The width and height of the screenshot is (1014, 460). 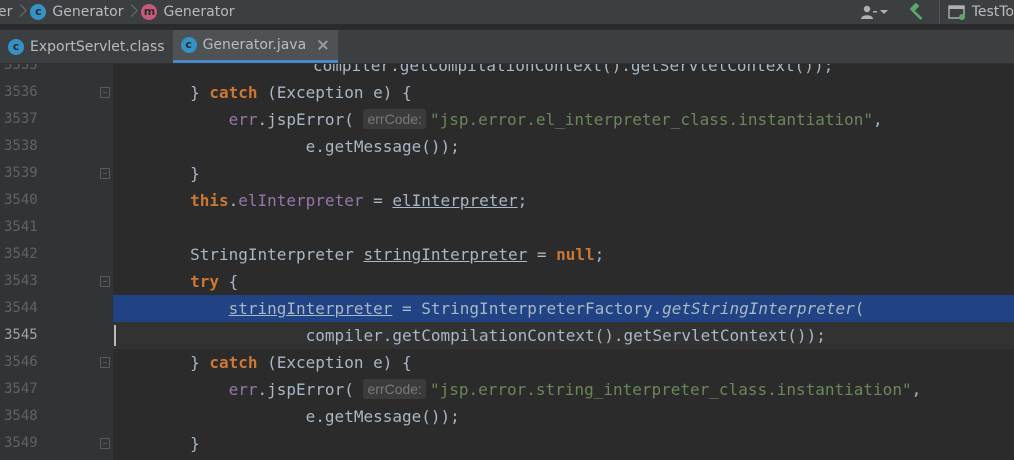 I want to click on breadcrumb-item-class: c Generator, so click(x=76, y=12).